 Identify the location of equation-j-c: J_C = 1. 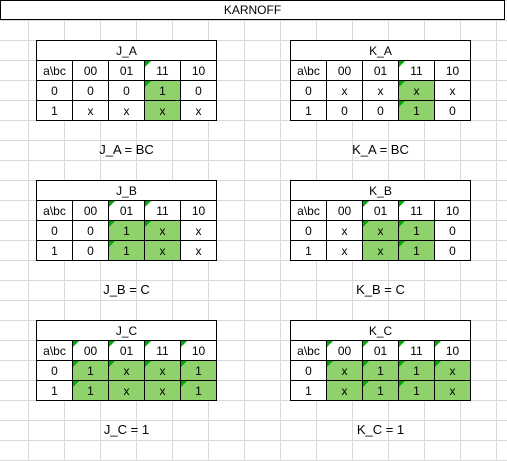
(126, 429).